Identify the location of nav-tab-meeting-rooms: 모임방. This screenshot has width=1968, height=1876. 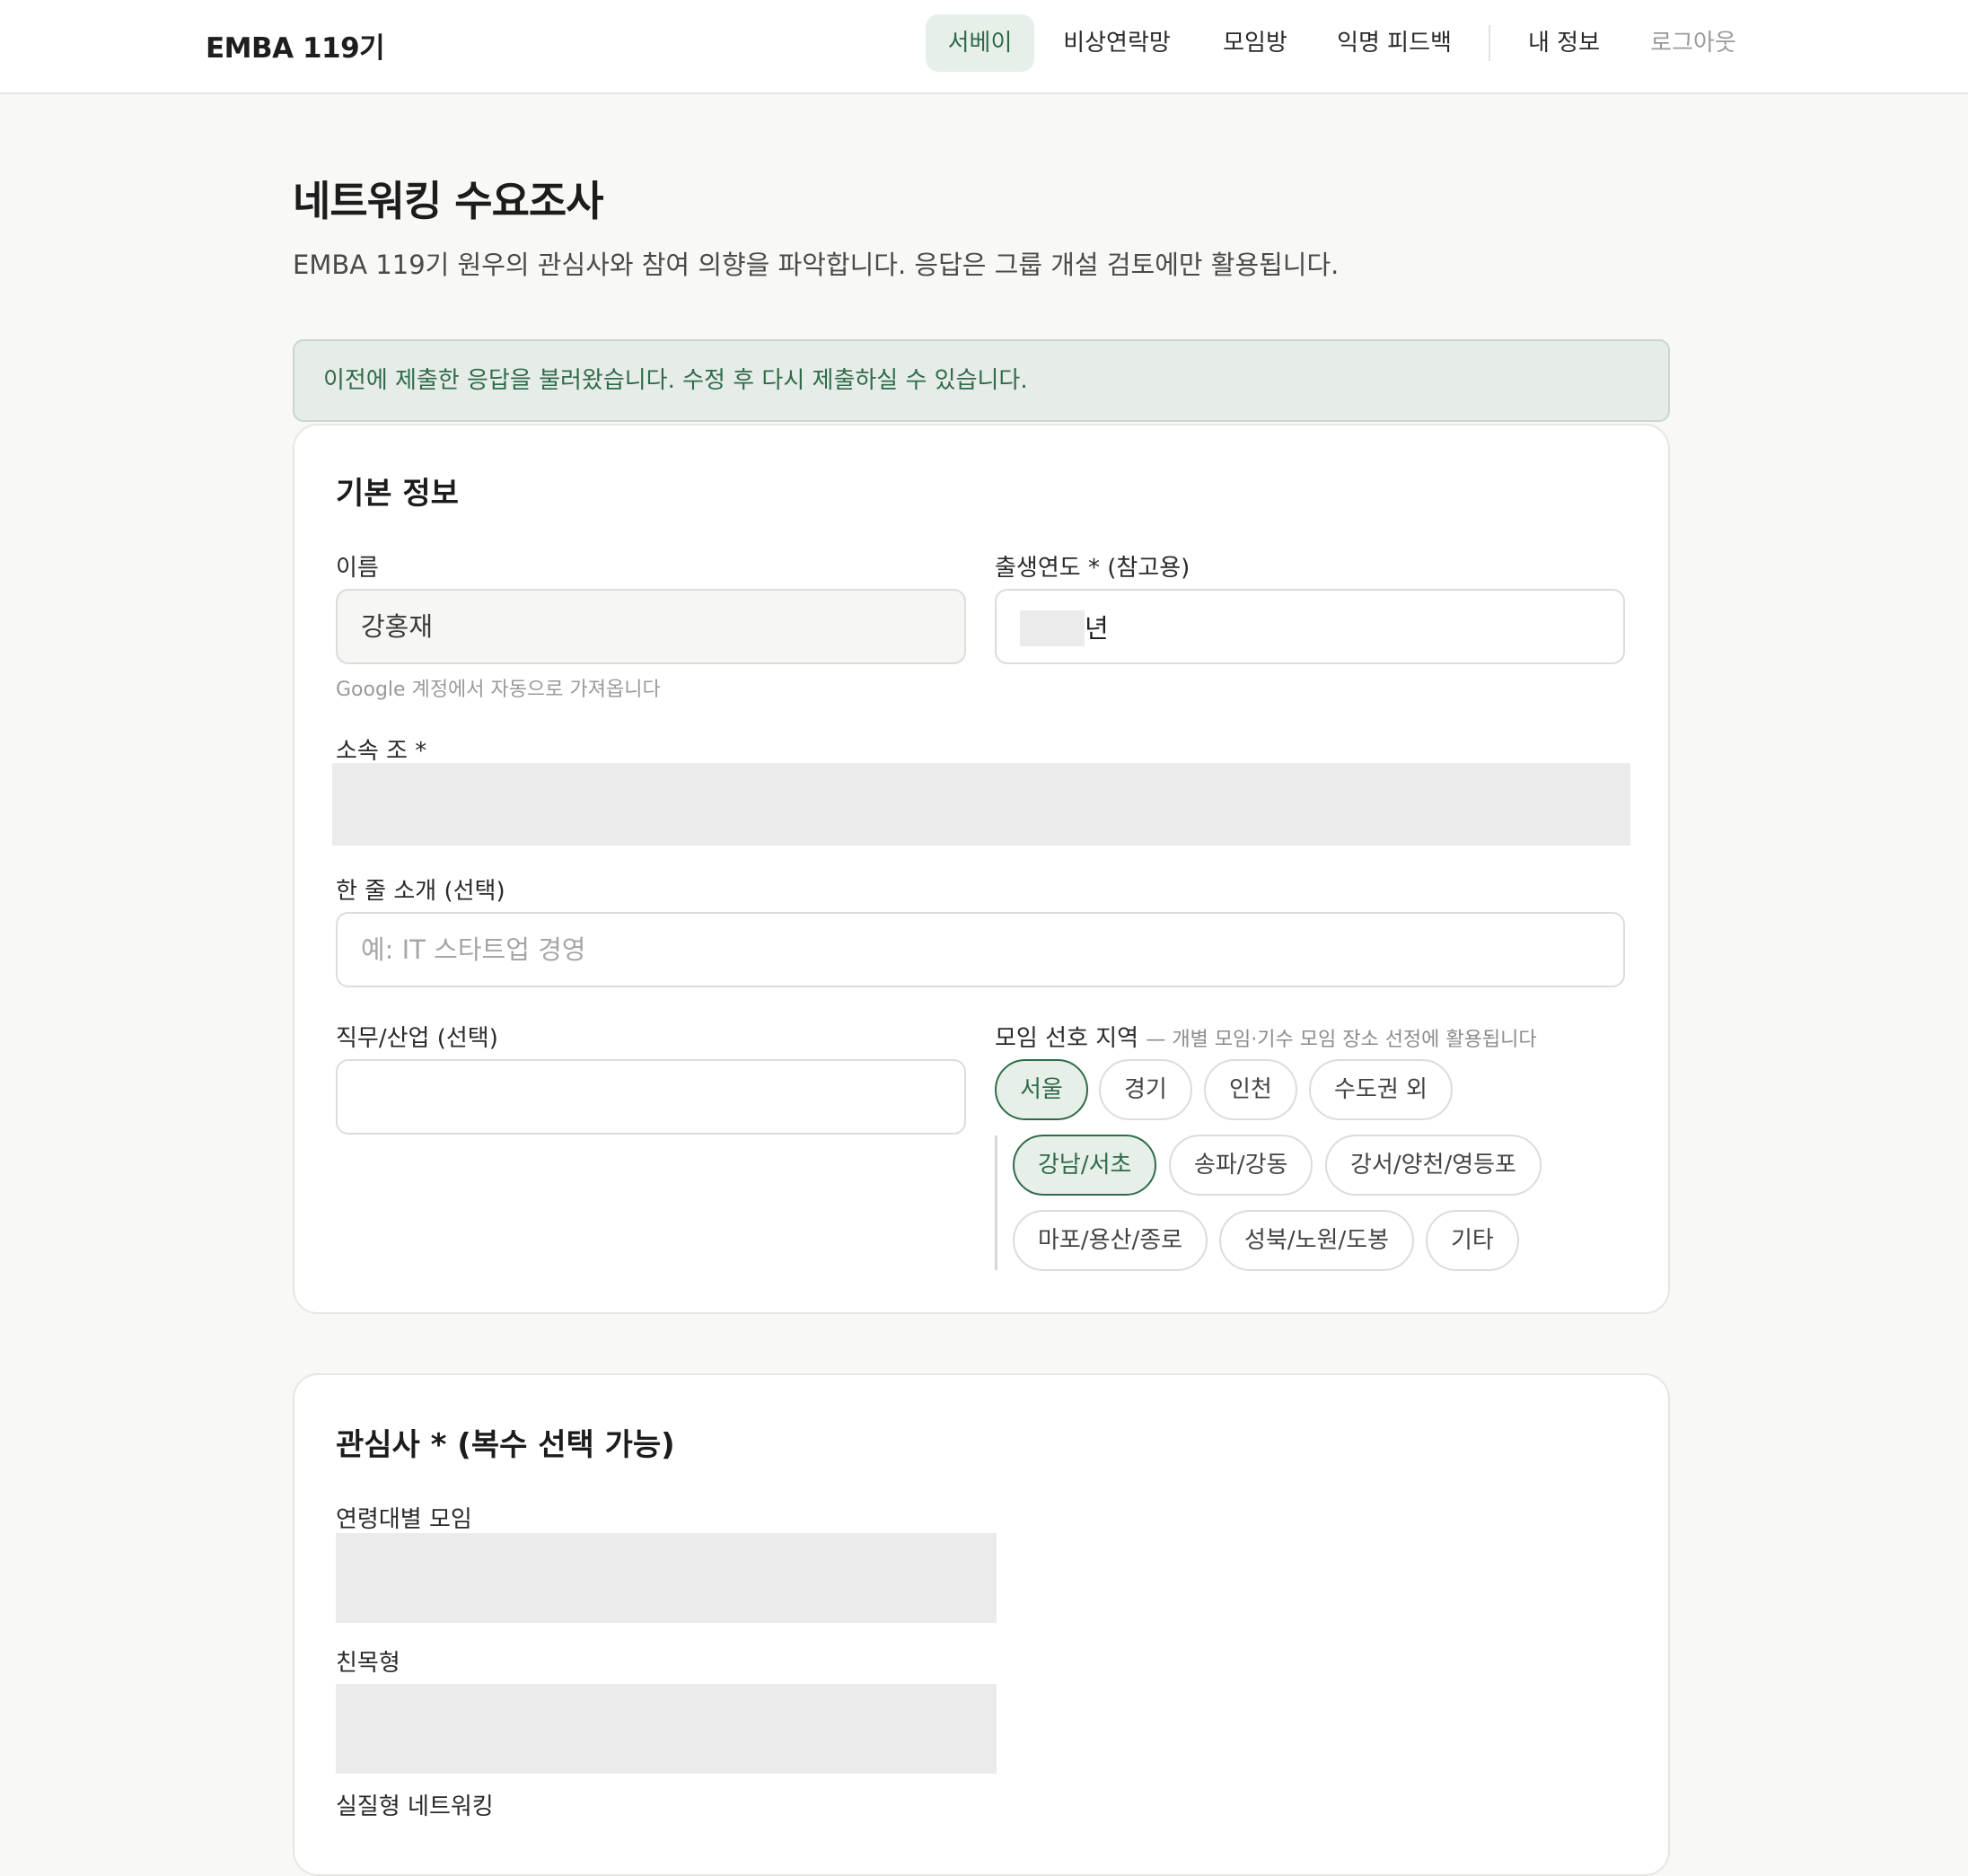
(1255, 43).